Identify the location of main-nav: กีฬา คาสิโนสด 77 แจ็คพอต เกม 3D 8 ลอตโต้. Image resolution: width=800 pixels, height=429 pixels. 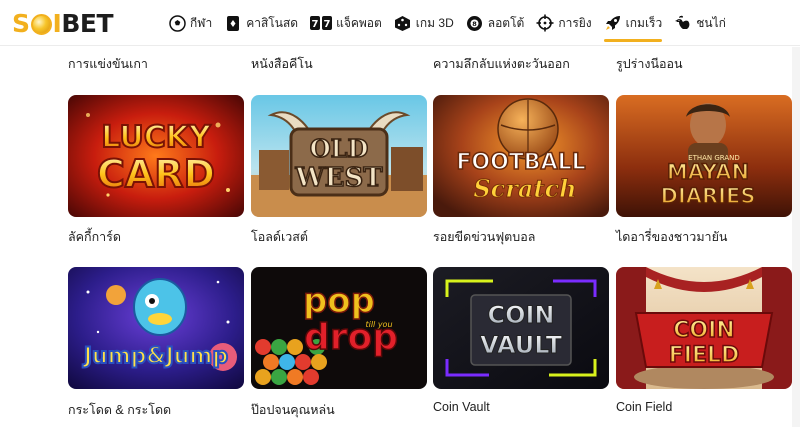
(447, 23).